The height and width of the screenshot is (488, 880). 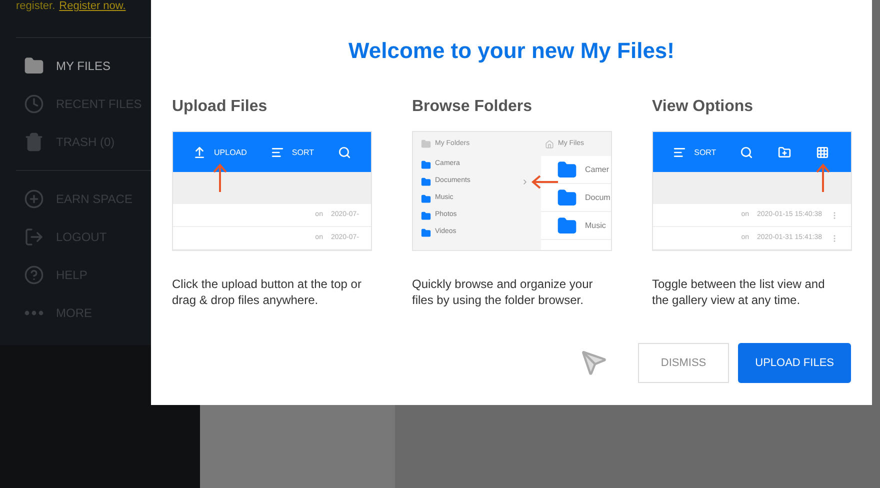 I want to click on card-description: Quickly browse and organize your files by using the folder browser., so click(x=503, y=292).